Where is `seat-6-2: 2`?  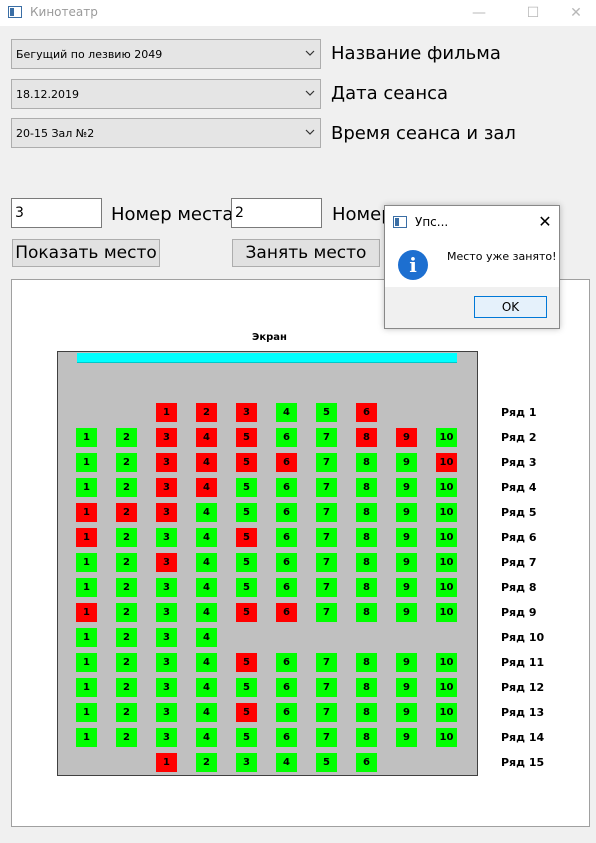
seat-6-2: 2 is located at coordinates (126, 537).